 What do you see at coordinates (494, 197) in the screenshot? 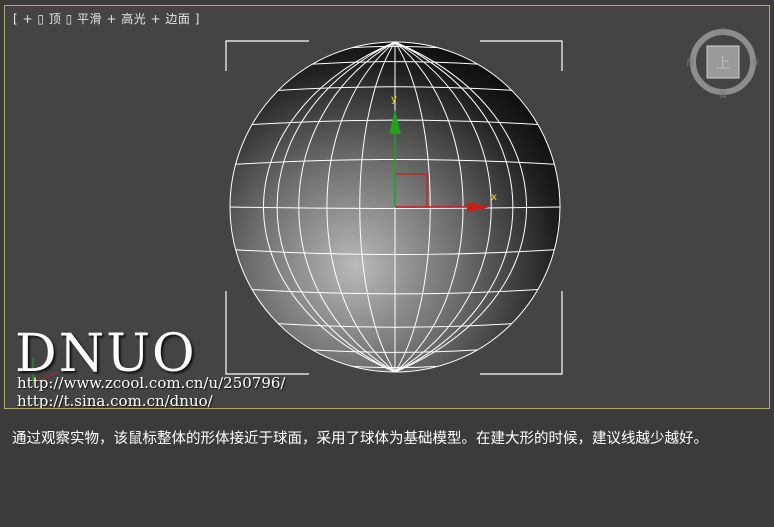
I see `x-axis-label: x` at bounding box center [494, 197].